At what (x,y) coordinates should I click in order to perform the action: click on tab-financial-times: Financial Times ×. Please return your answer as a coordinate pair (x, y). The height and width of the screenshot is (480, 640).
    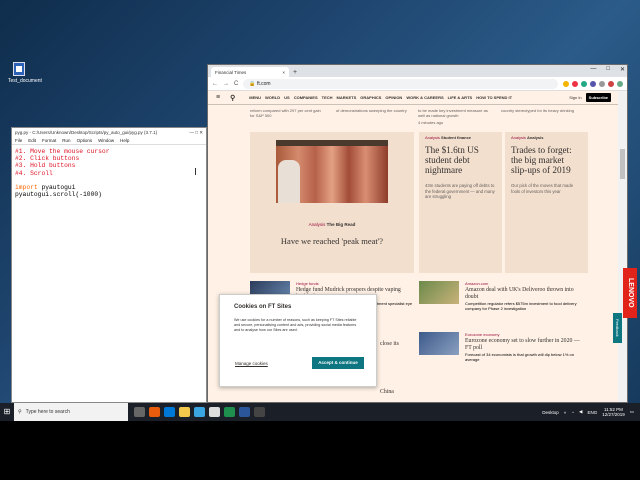
    Looking at the image, I should click on (250, 72).